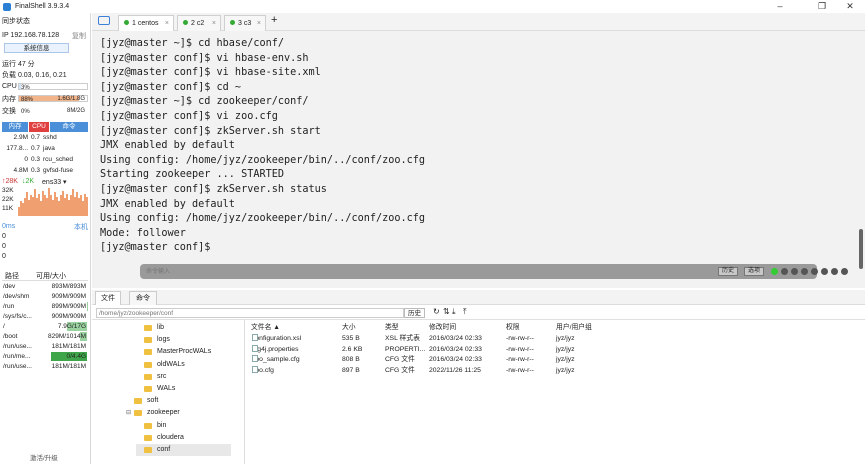 The image size is (865, 464). What do you see at coordinates (204, 102) in the screenshot?
I see `terminal-line: [jyz@master ~]$ cd zookeeper/conf/` at bounding box center [204, 102].